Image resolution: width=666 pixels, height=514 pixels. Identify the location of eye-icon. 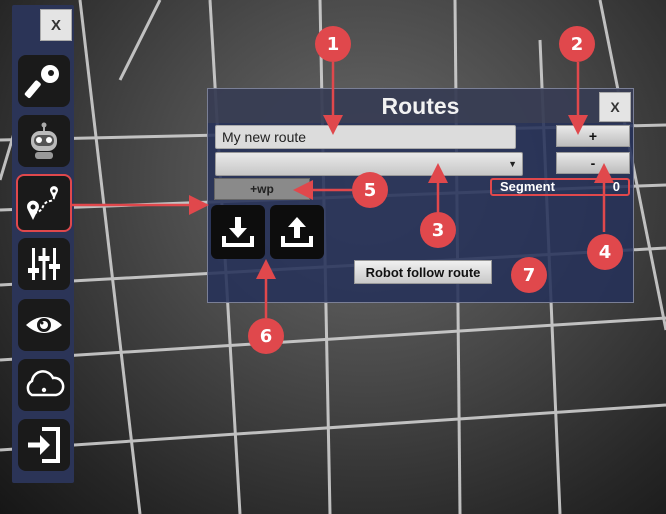
(44, 325).